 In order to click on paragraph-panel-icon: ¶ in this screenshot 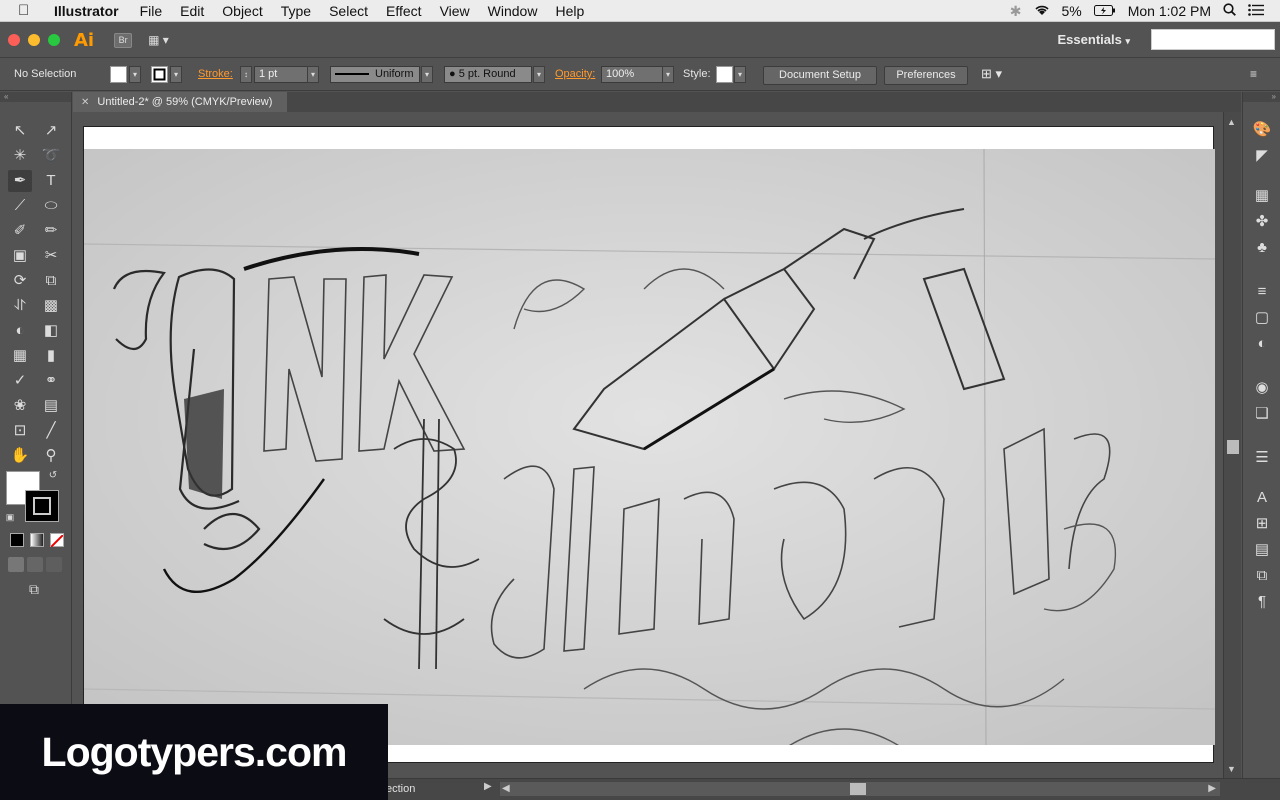, I will do `click(1262, 602)`.